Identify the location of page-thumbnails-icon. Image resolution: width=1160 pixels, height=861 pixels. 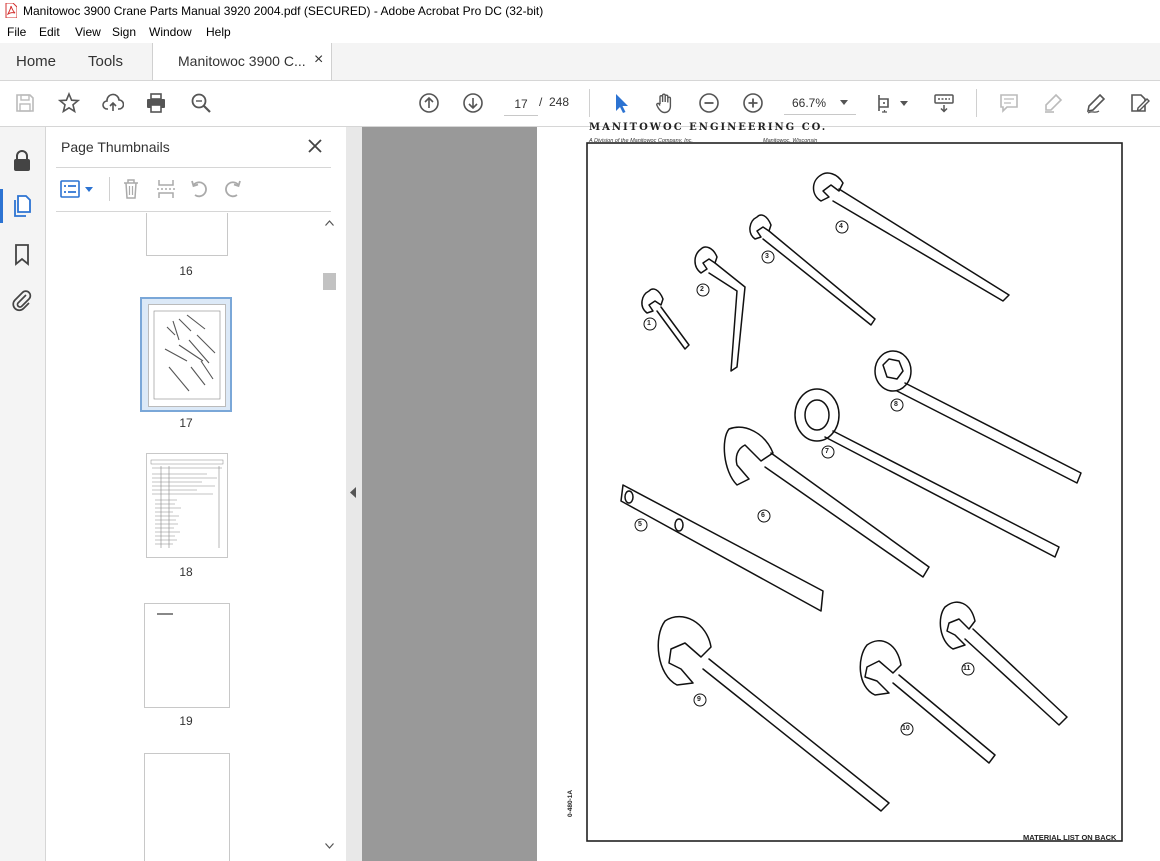
(23, 206).